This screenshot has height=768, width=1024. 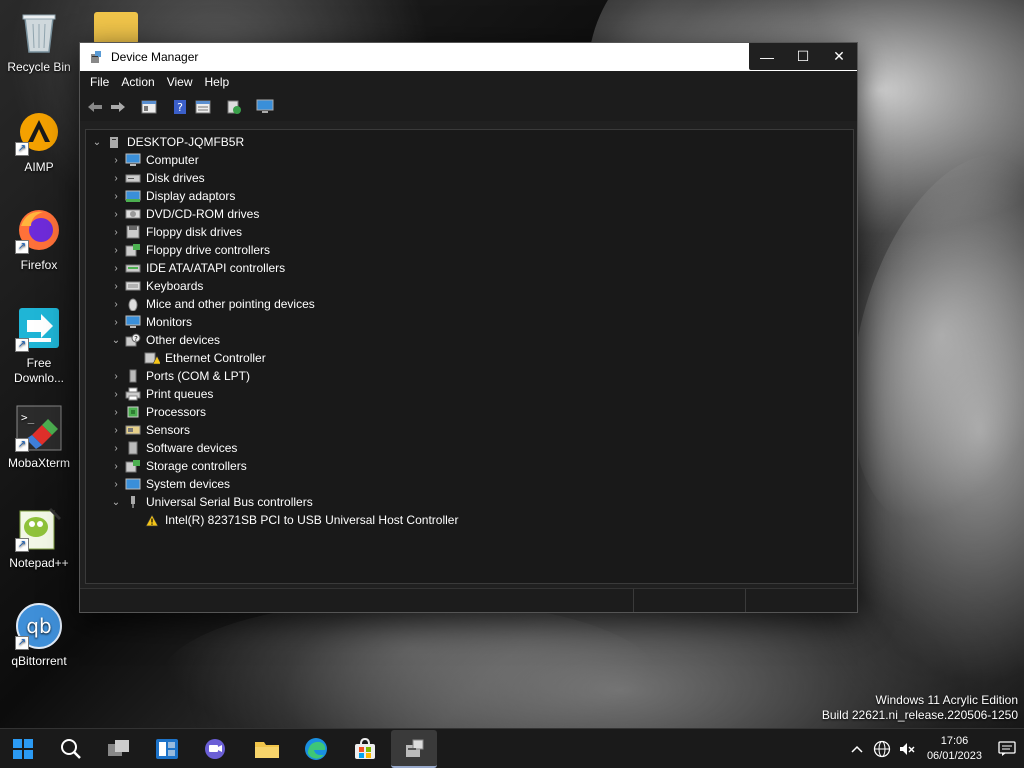 What do you see at coordinates (39, 563) in the screenshot?
I see `desktop-icon-label: Notepad++` at bounding box center [39, 563].